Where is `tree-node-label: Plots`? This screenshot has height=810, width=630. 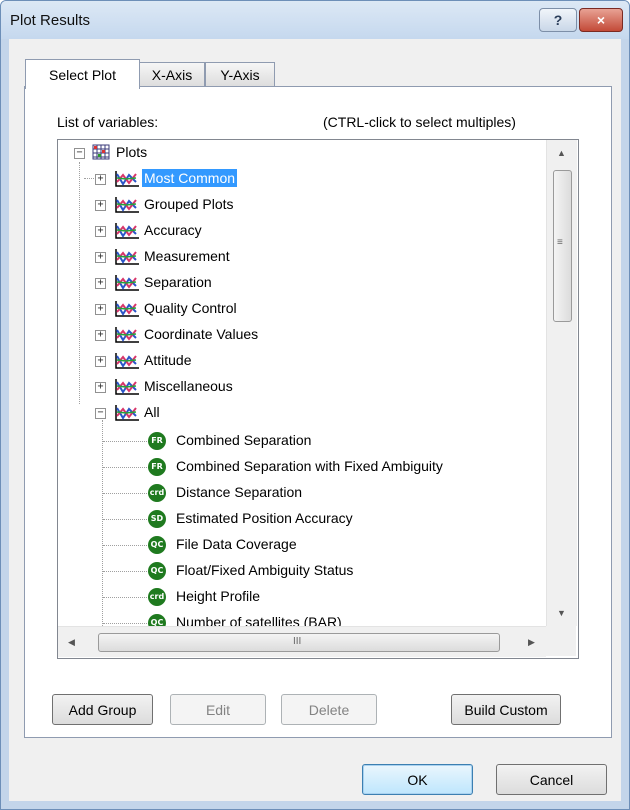 tree-node-label: Plots is located at coordinates (132, 152).